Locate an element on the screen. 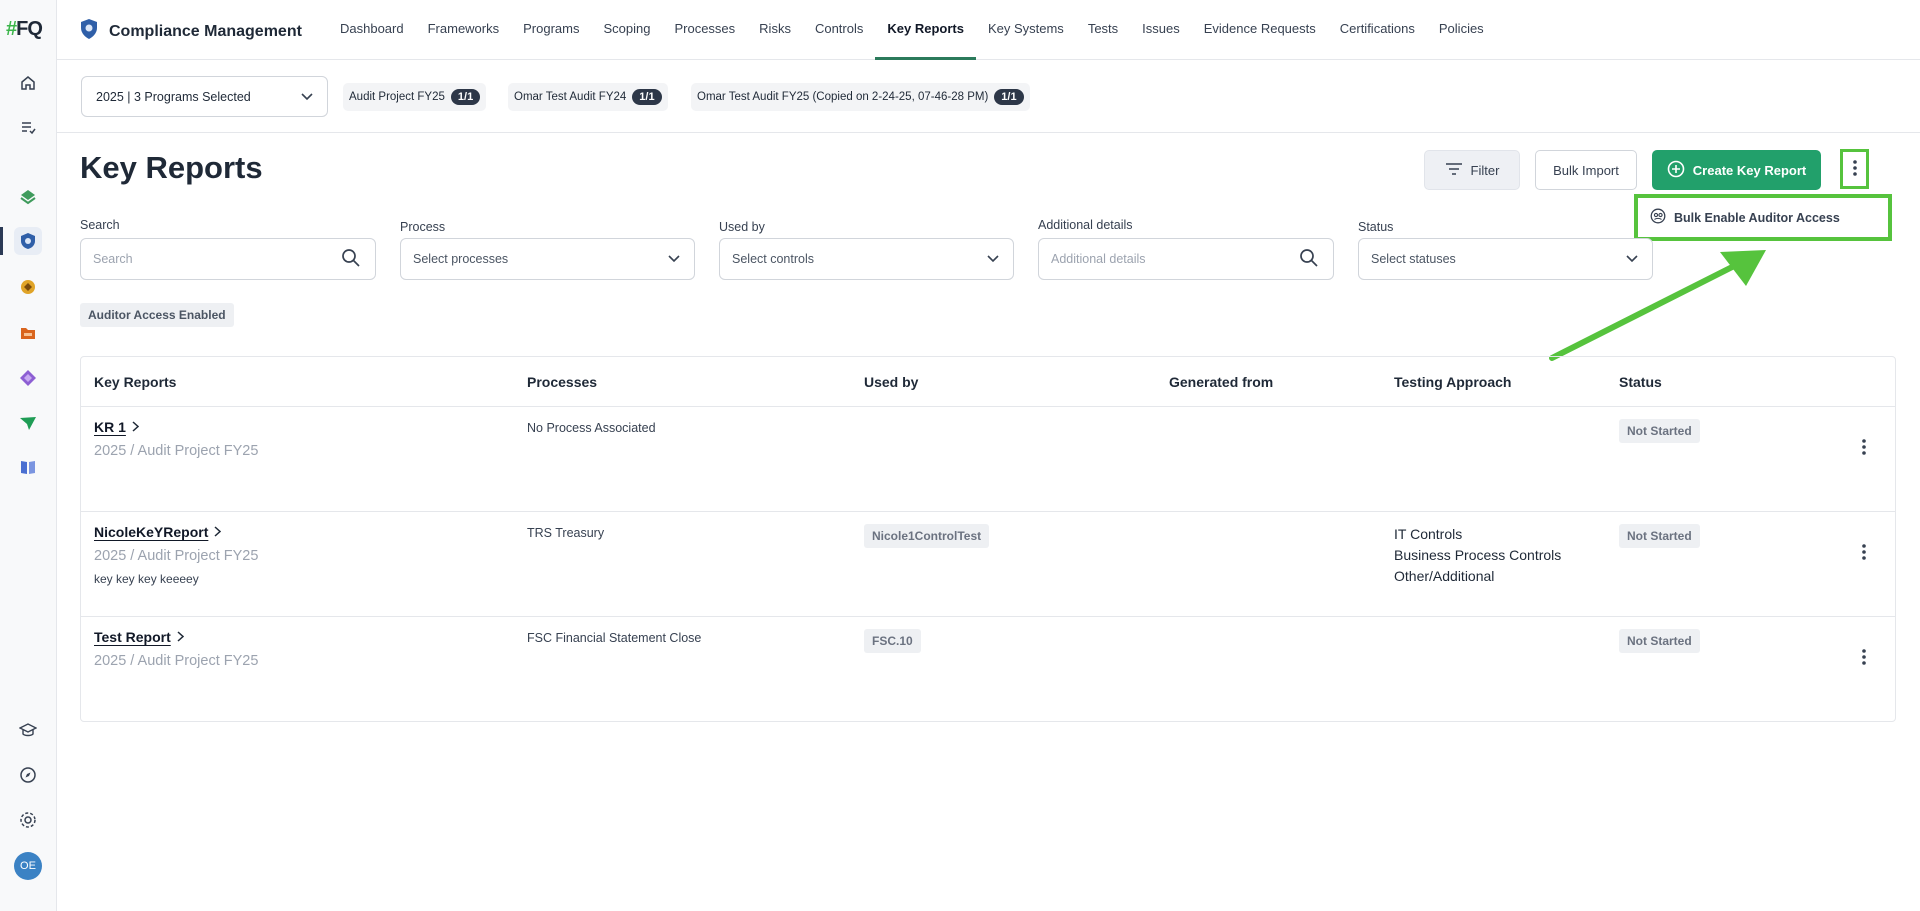 This screenshot has width=1920, height=911. testing-approach-item: IT Controls is located at coordinates (1428, 534).